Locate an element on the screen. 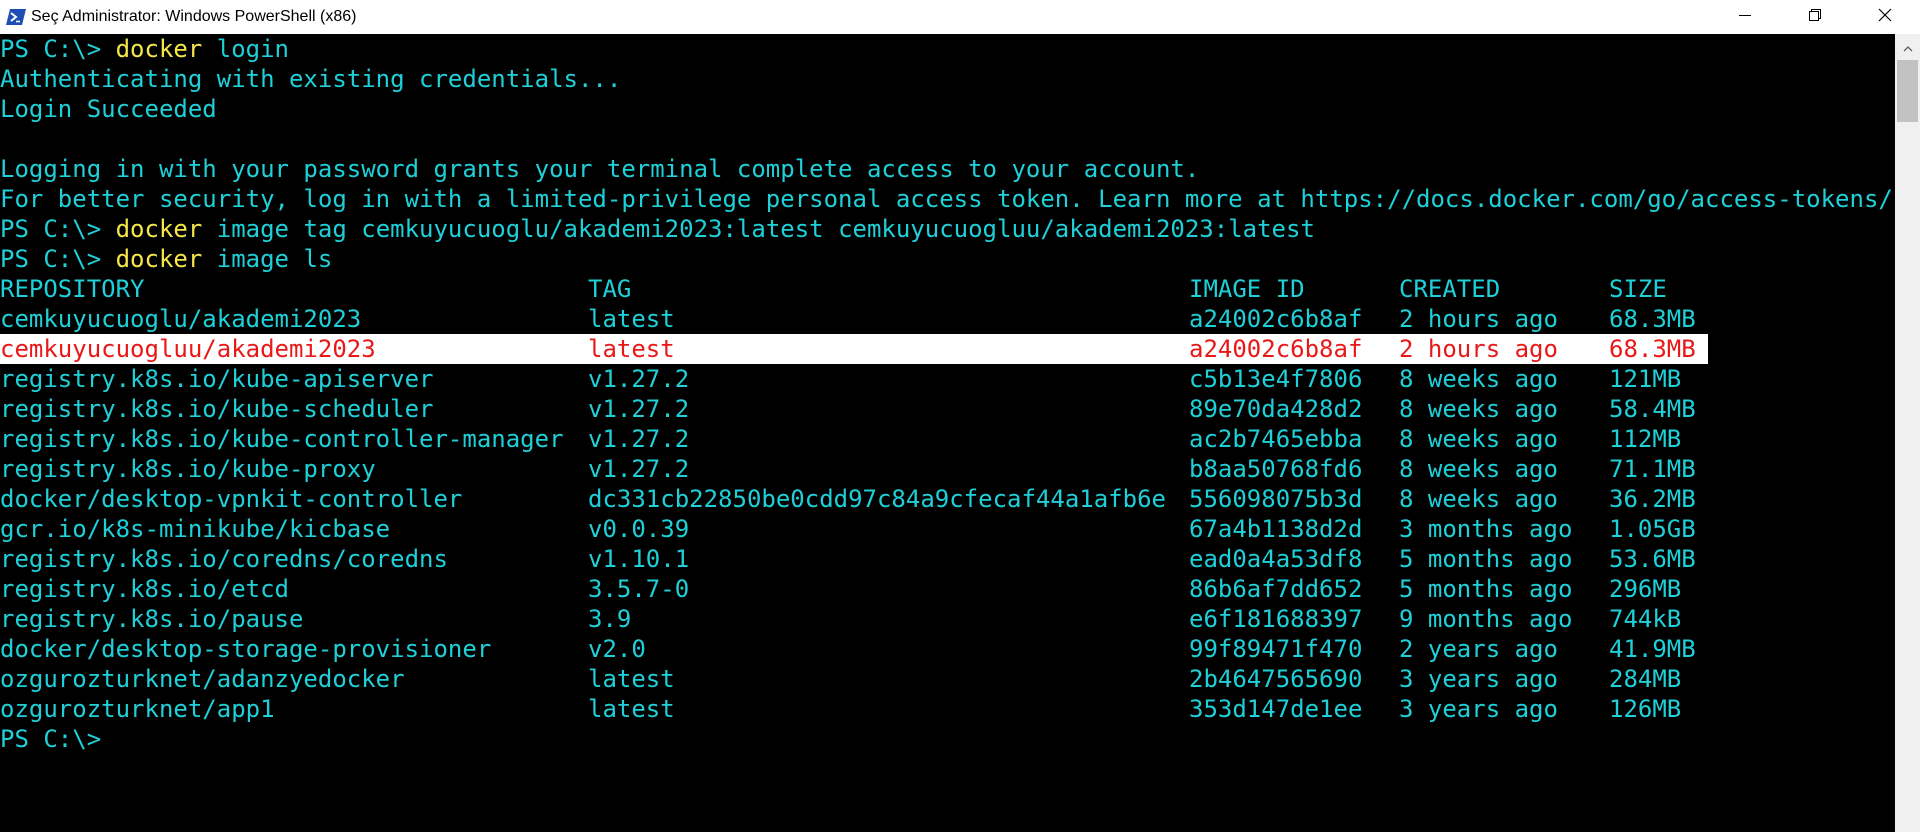 The image size is (1920, 832). cell-image-id: ead0a4a53df8 is located at coordinates (1276, 559).